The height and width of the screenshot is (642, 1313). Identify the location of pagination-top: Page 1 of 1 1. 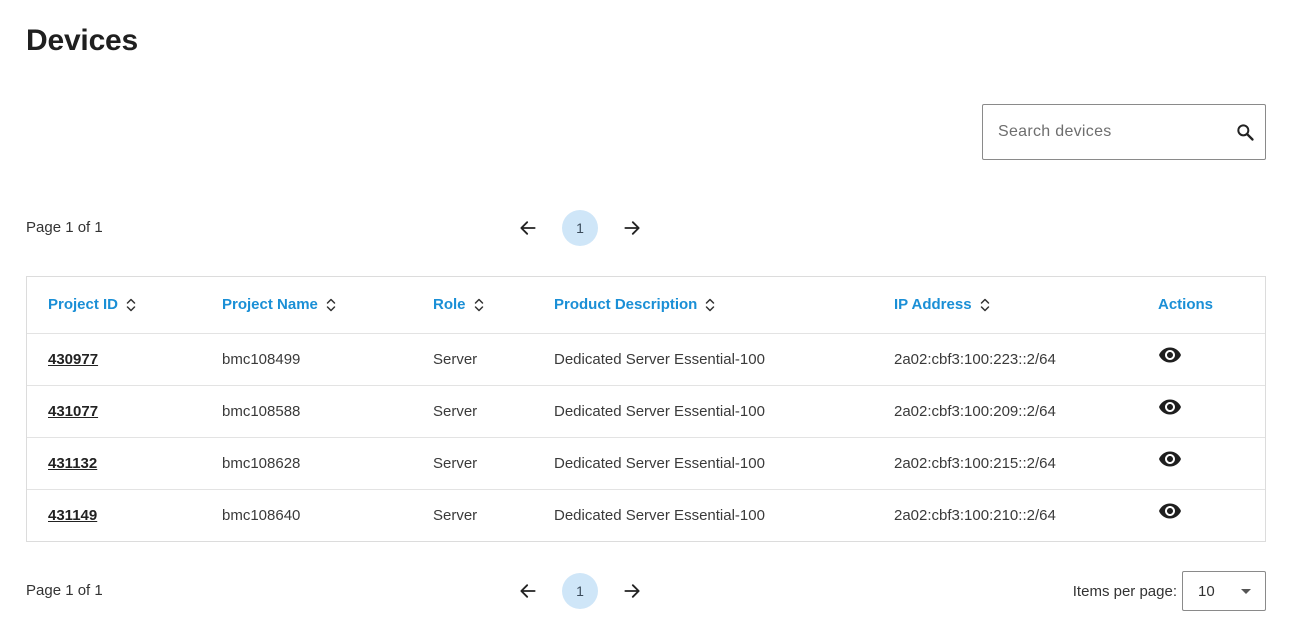
(646, 228).